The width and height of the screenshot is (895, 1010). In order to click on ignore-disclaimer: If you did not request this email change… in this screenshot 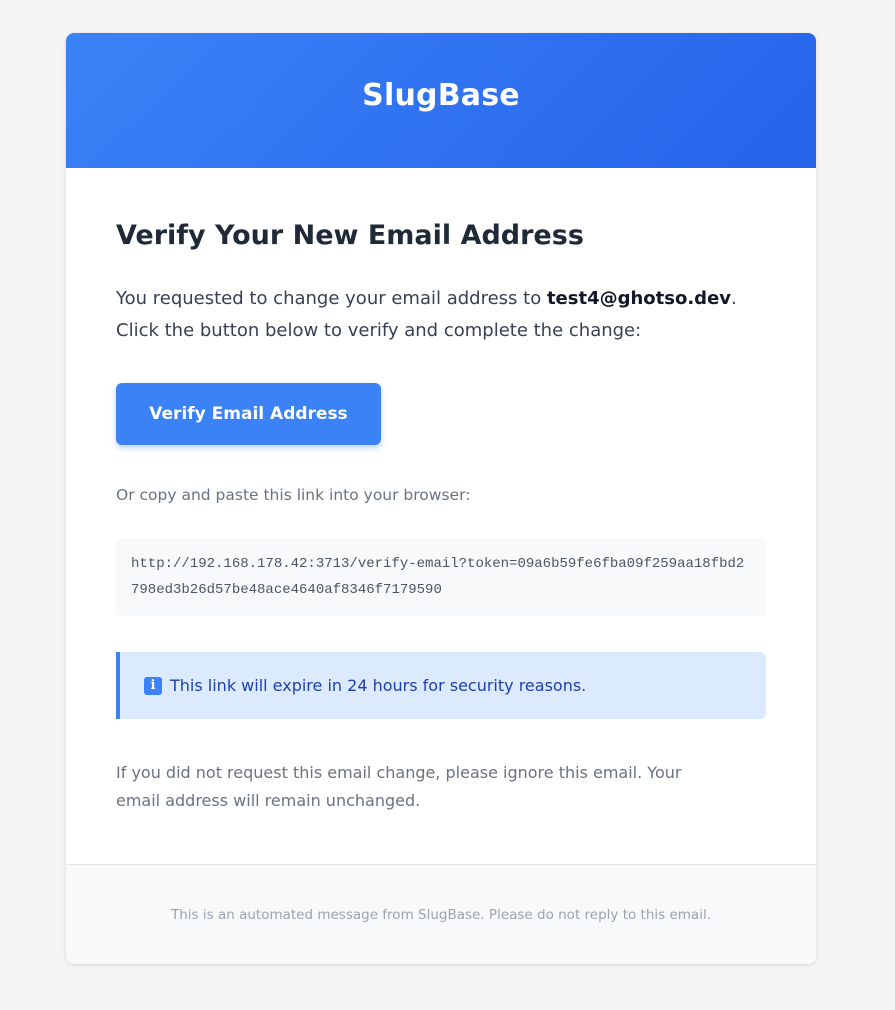, I will do `click(399, 786)`.